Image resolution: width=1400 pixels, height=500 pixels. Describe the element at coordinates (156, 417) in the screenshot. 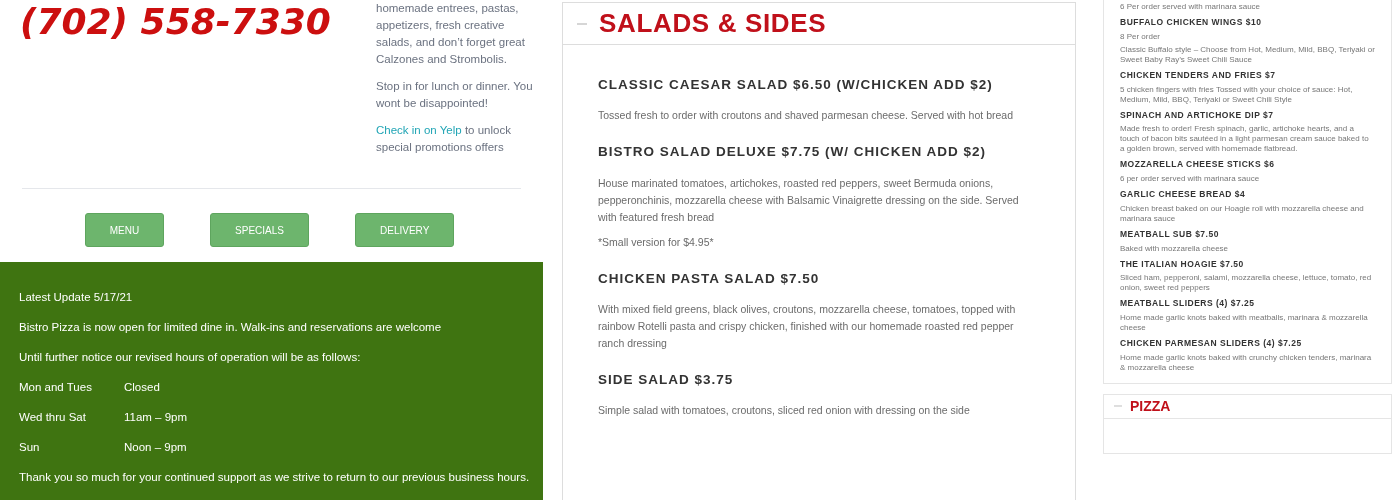

I see `hours-label: 11am – 9pm` at that location.